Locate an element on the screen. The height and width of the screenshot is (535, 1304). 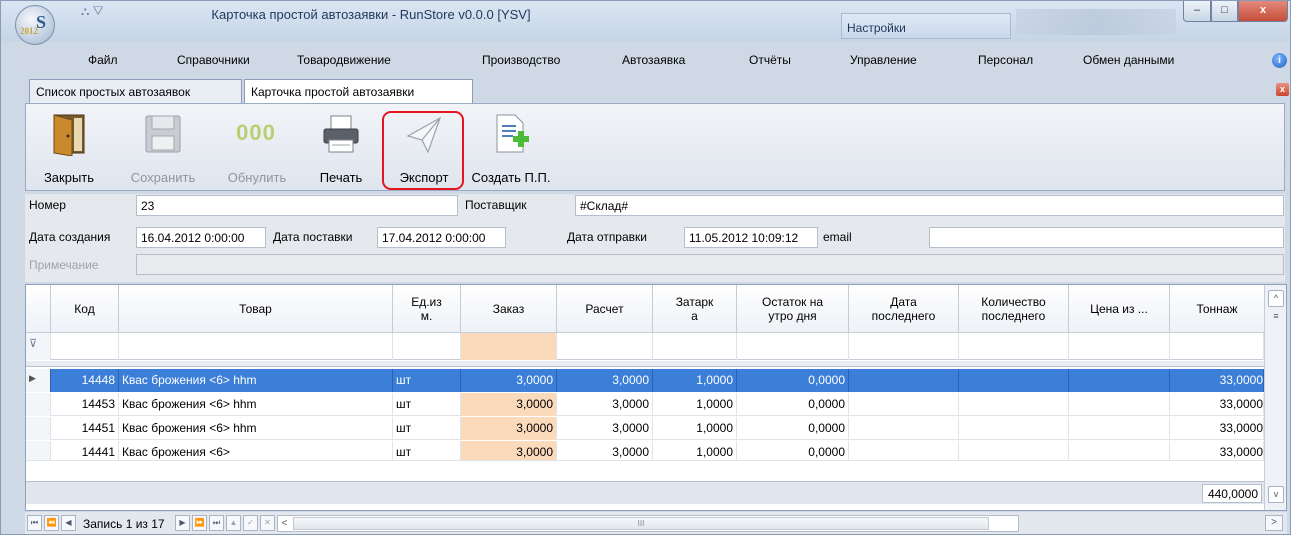
header-order: Заказ is located at coordinates (509, 309).